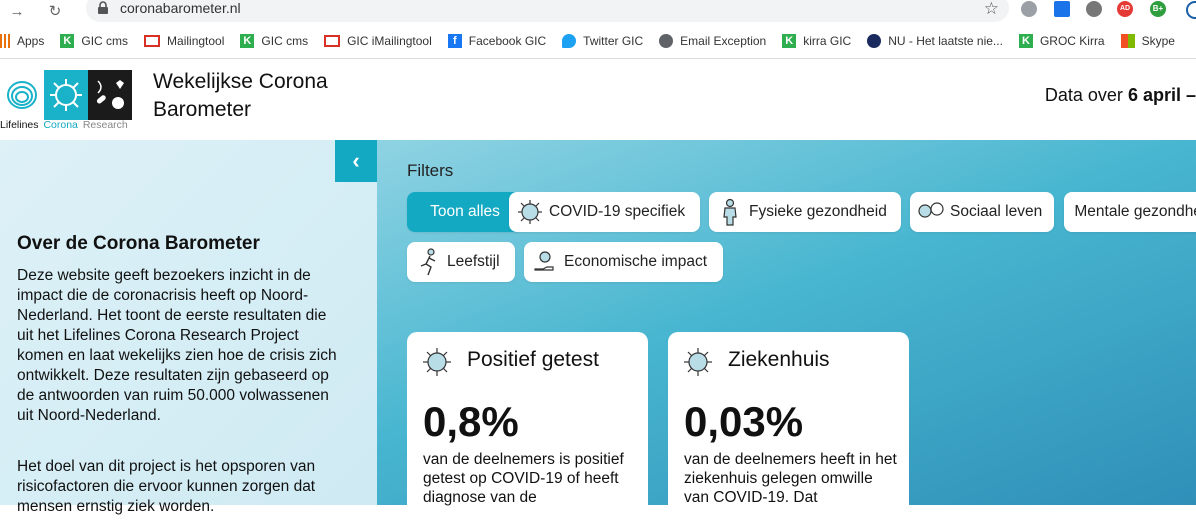 The image size is (1196, 522). What do you see at coordinates (743, 422) in the screenshot?
I see `card-value: 0,03%` at bounding box center [743, 422].